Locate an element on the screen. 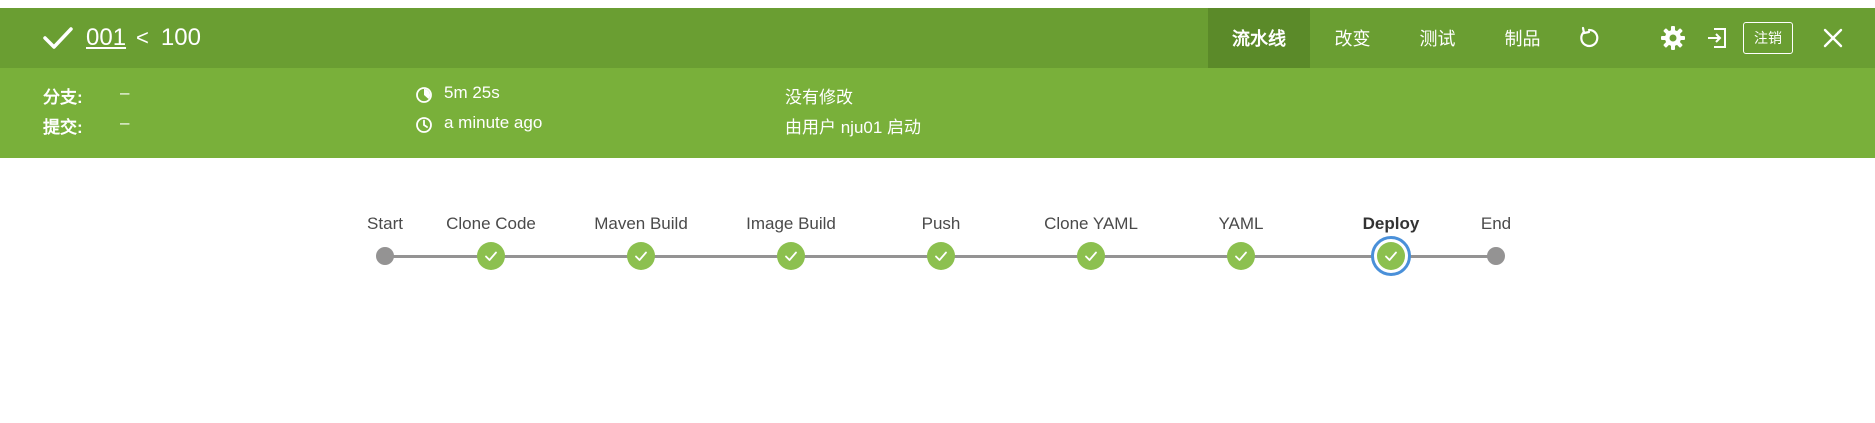 This screenshot has height=423, width=1875. duration-value: 5m 25s is located at coordinates (472, 92).